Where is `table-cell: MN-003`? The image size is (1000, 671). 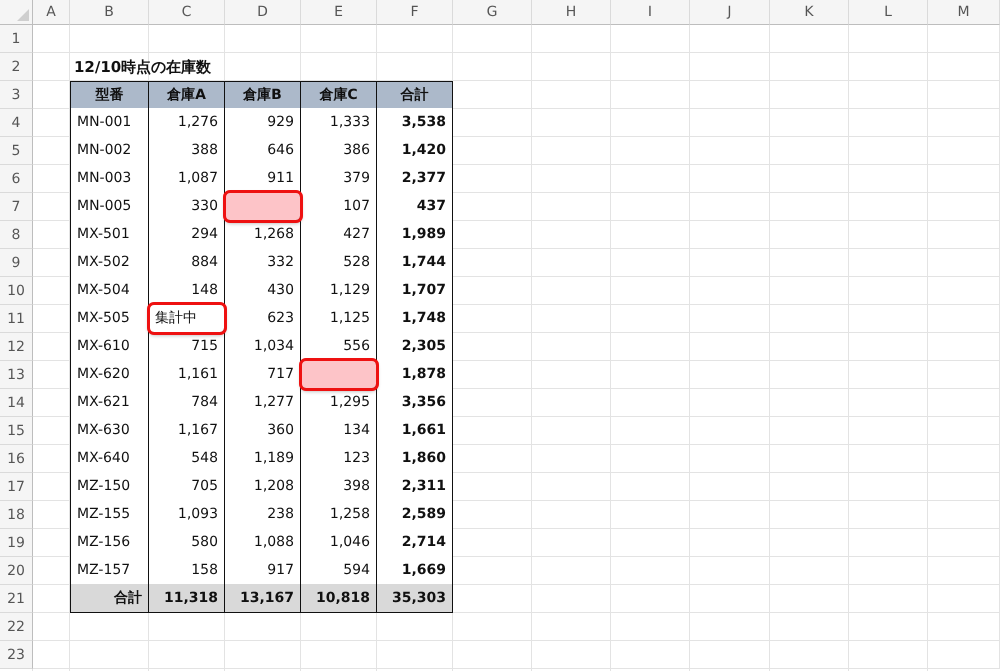
table-cell: MN-003 is located at coordinates (109, 178).